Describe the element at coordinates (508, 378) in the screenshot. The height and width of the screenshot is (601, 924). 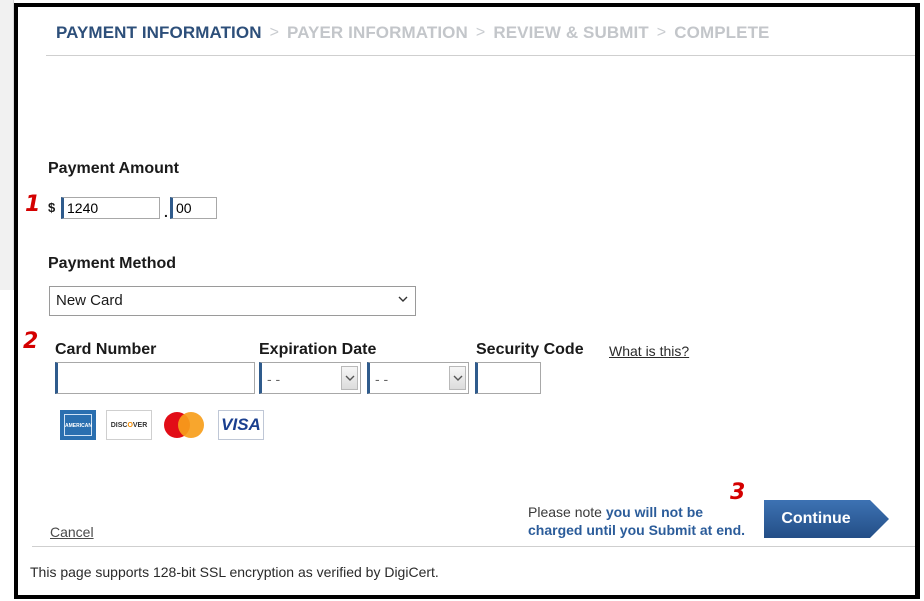
I see `security-code-input` at that location.